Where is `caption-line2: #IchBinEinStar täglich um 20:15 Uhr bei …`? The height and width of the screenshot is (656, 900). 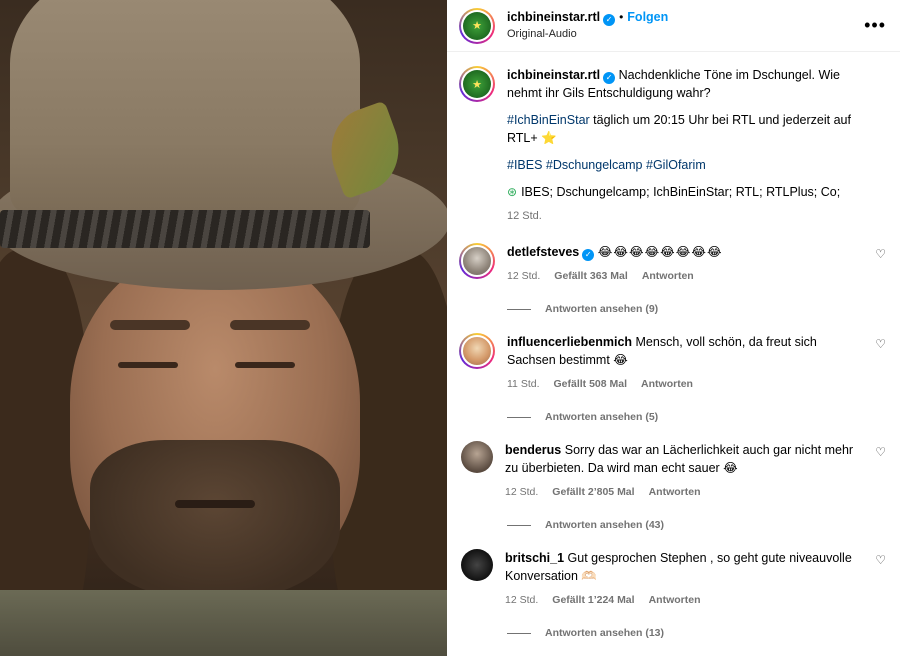 caption-line2: #IchBinEinStar täglich um 20:15 Uhr bei … is located at coordinates (686, 129).